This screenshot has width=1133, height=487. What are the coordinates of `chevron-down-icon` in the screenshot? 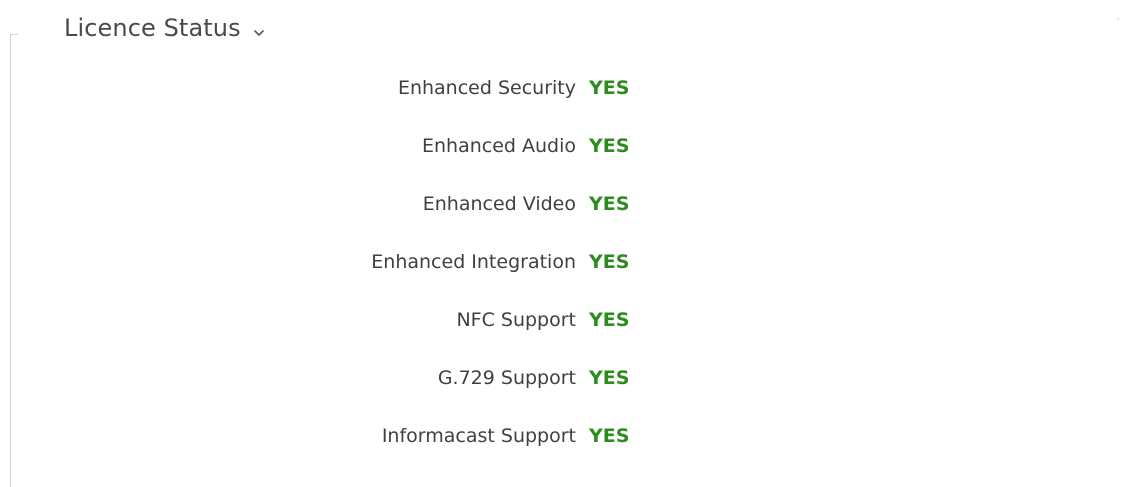 It's located at (259, 30).